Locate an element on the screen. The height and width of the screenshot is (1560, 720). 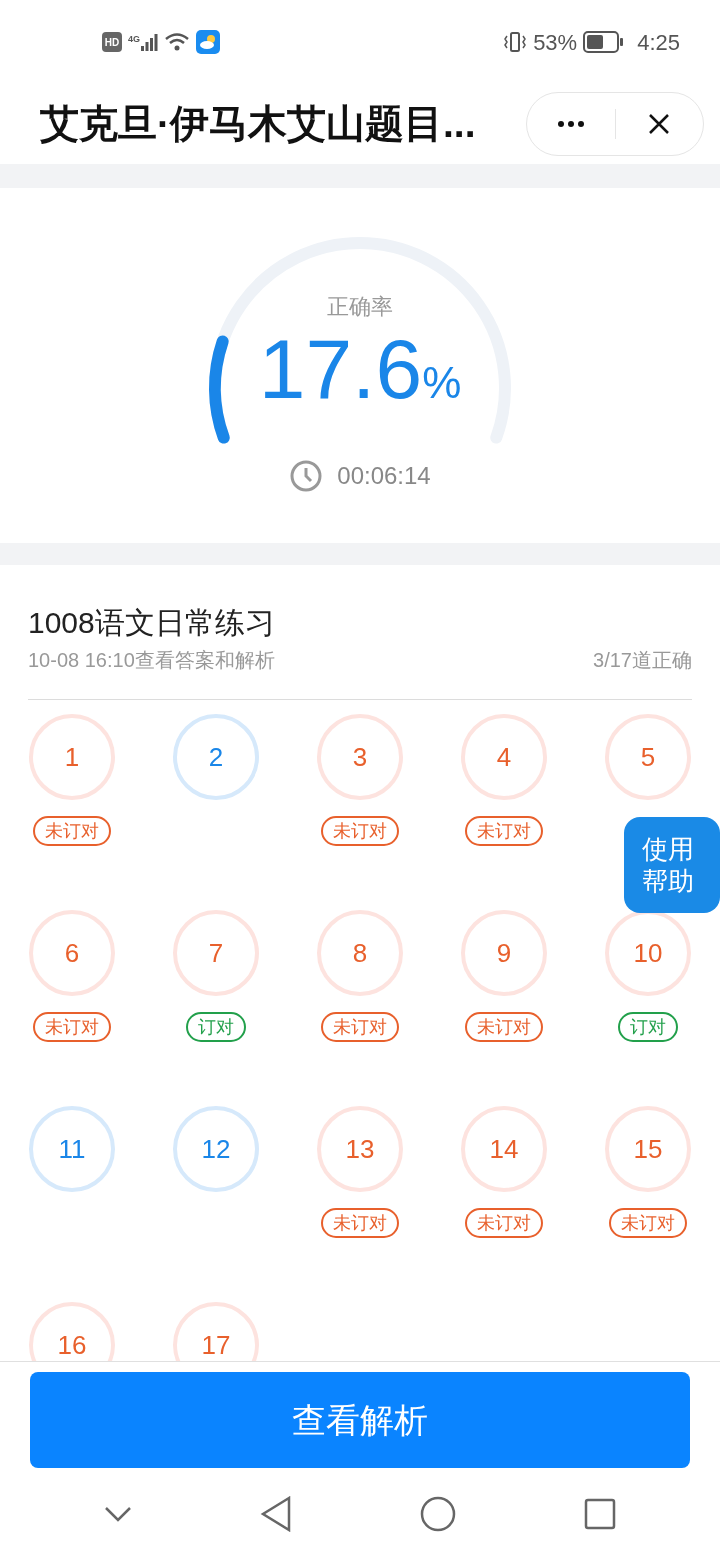
network-type: 4G is located at coordinates (134, 39).